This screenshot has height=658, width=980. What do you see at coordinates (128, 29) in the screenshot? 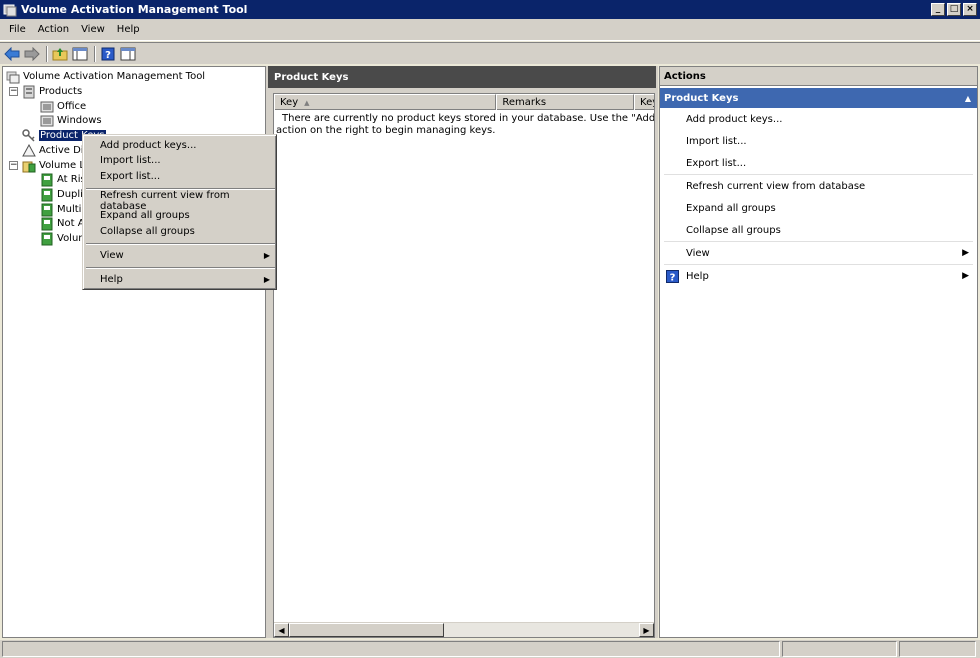
I see `menu-help: Help` at bounding box center [128, 29].